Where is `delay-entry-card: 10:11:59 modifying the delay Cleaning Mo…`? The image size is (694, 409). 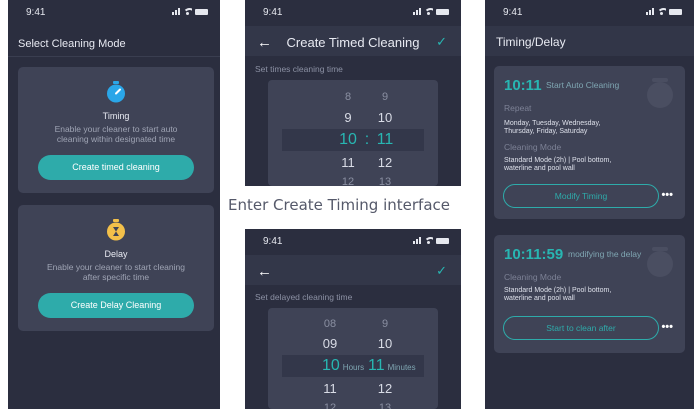
delay-entry-card: 10:11:59 modifying the delay Cleaning Mo… is located at coordinates (589, 294).